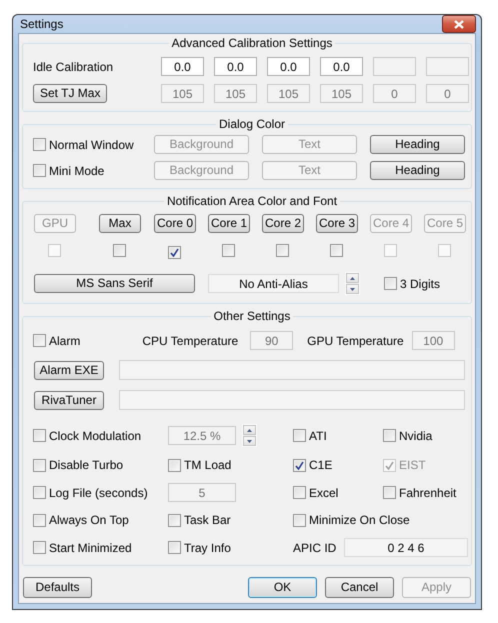 This screenshot has width=498, height=623. What do you see at coordinates (114, 283) in the screenshot?
I see `font-button: MS Sans Serif` at bounding box center [114, 283].